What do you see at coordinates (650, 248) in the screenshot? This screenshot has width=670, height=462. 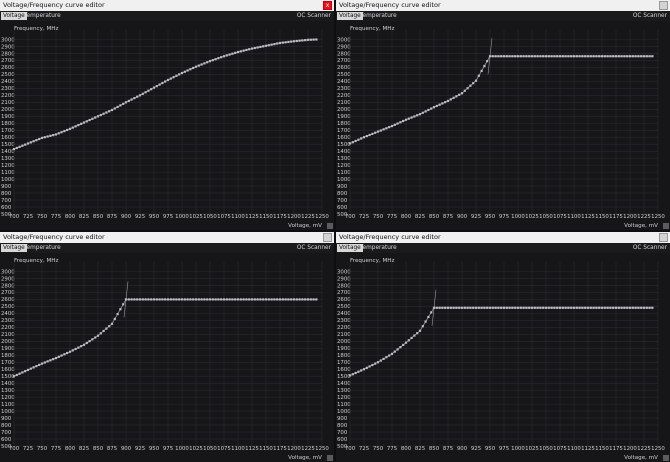 I see `oc-scanner-button: OC Scanner` at bounding box center [650, 248].